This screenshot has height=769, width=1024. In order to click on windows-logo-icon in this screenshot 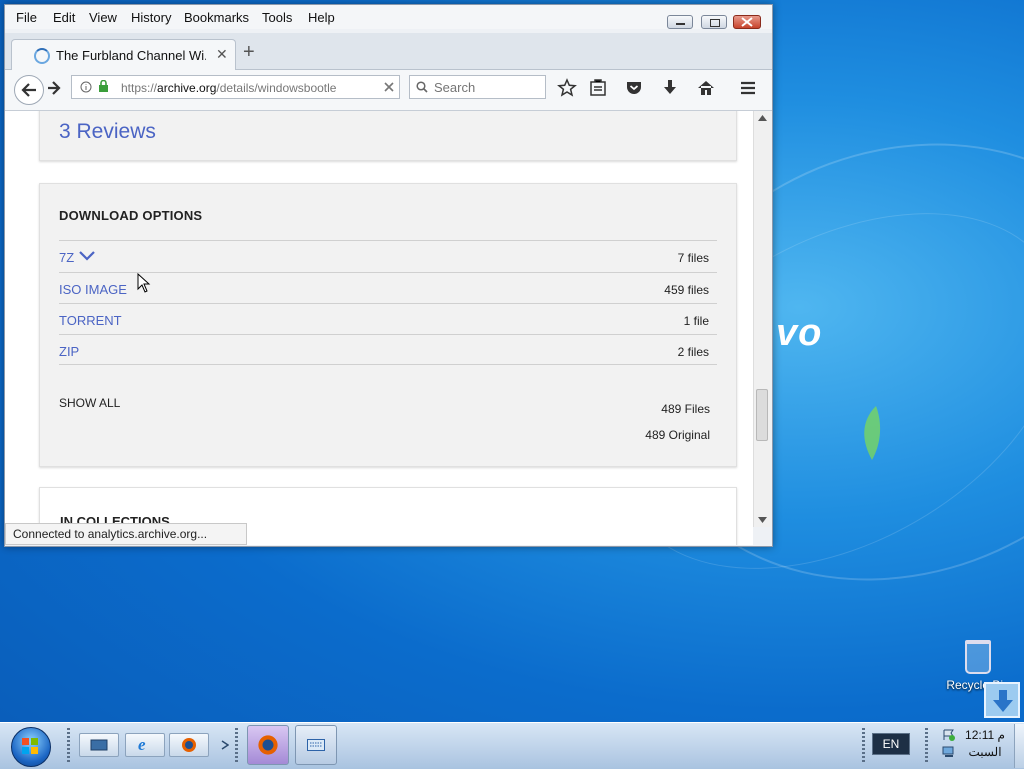, I will do `click(30, 746)`.